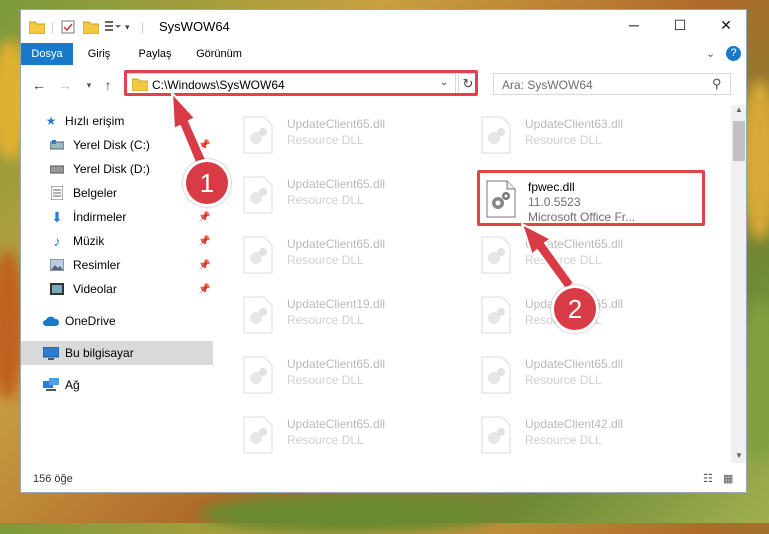 This screenshot has height=534, width=769. I want to click on step-badge-1: 1, so click(207, 183).